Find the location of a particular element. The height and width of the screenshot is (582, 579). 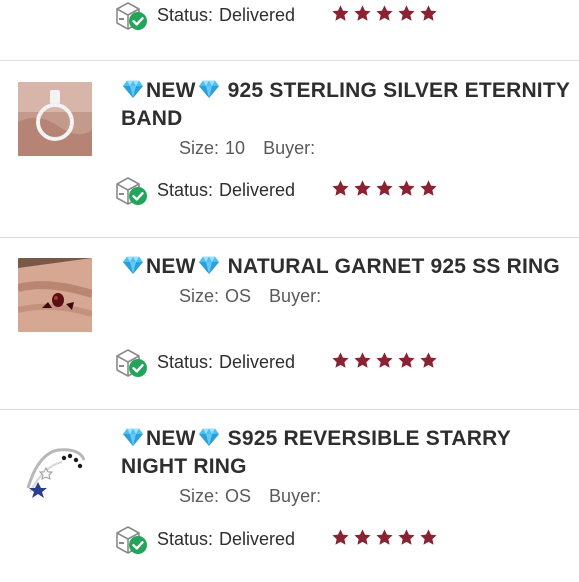

starry-night-ring-photo is located at coordinates (55, 467).